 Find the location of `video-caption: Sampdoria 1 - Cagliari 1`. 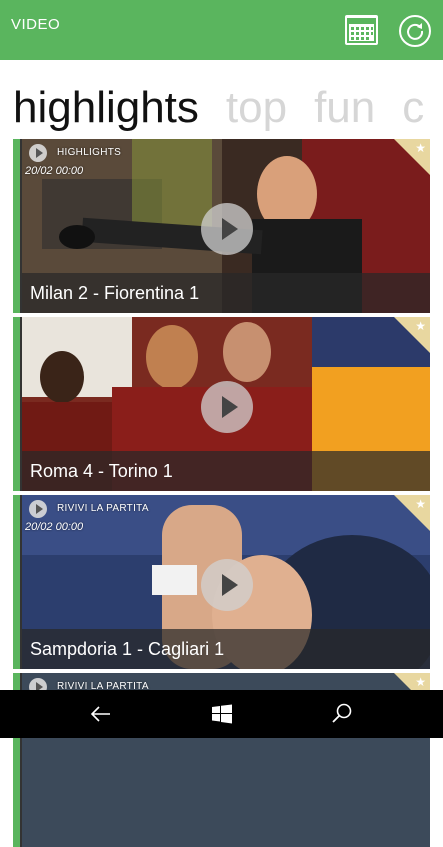

video-caption: Sampdoria 1 - Cagliari 1 is located at coordinates (226, 649).